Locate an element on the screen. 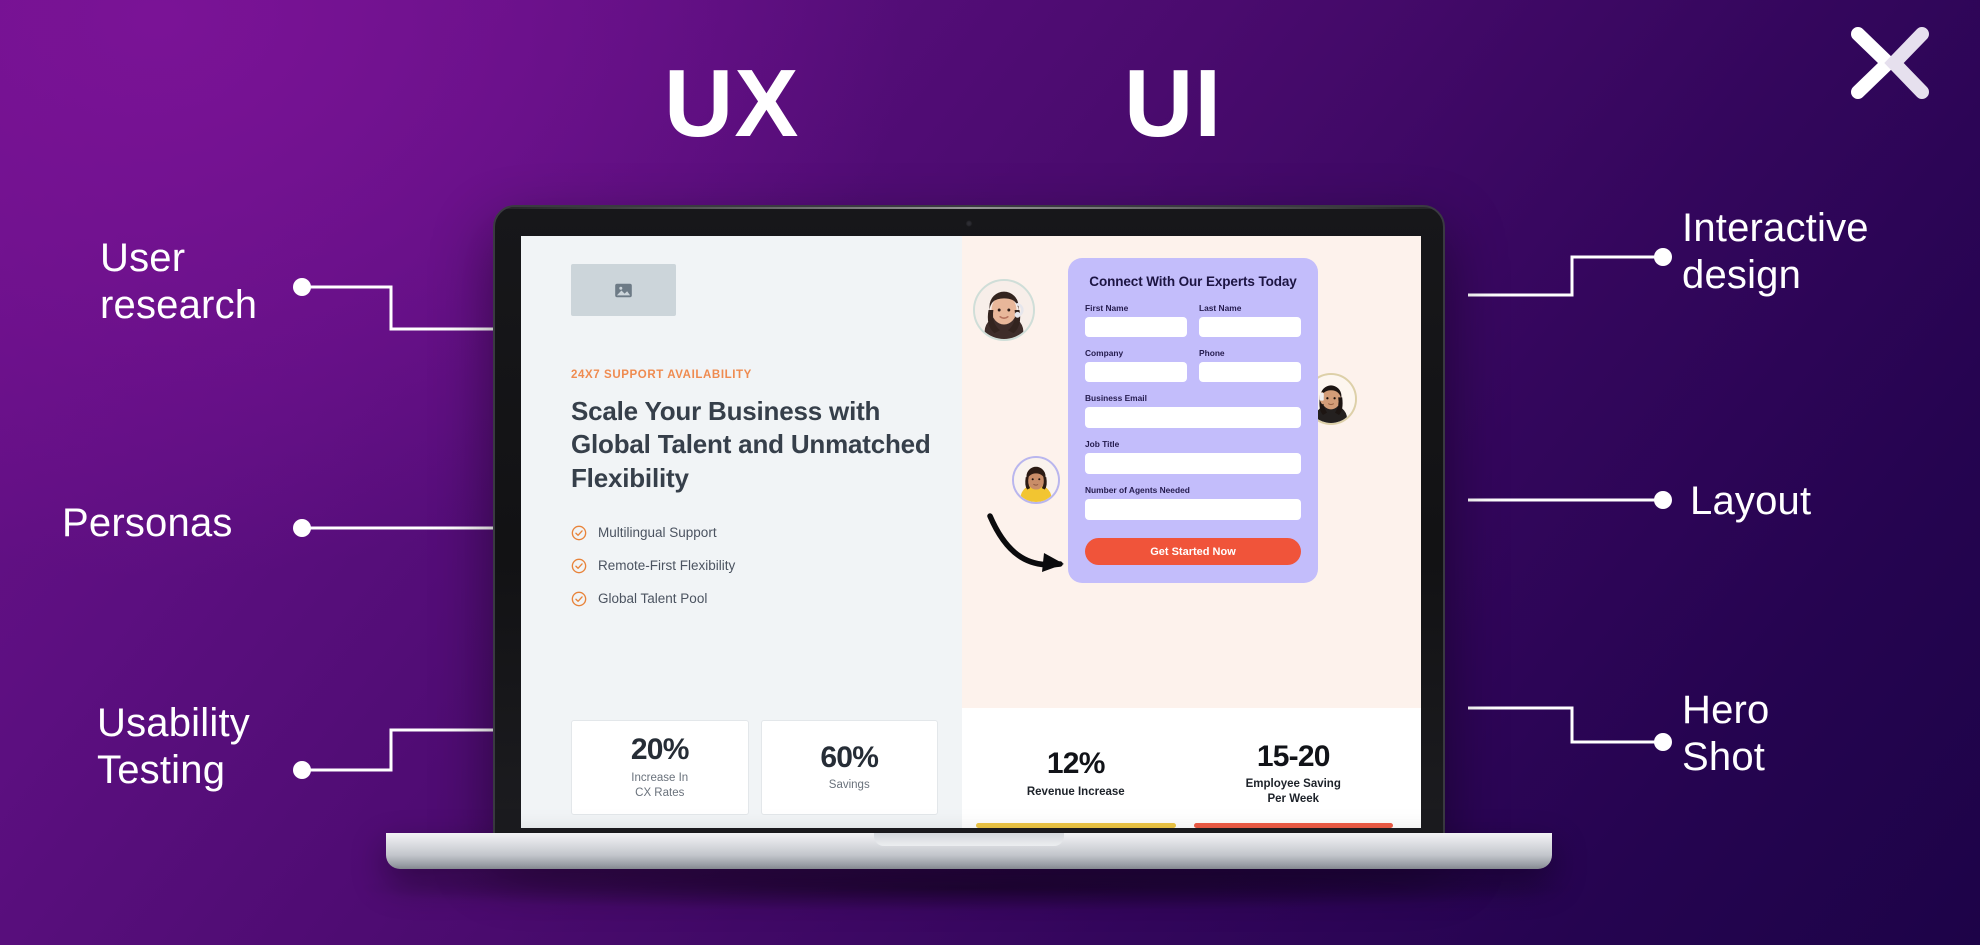 This screenshot has width=1980, height=945. field-first-name: First Name is located at coordinates (1136, 320).